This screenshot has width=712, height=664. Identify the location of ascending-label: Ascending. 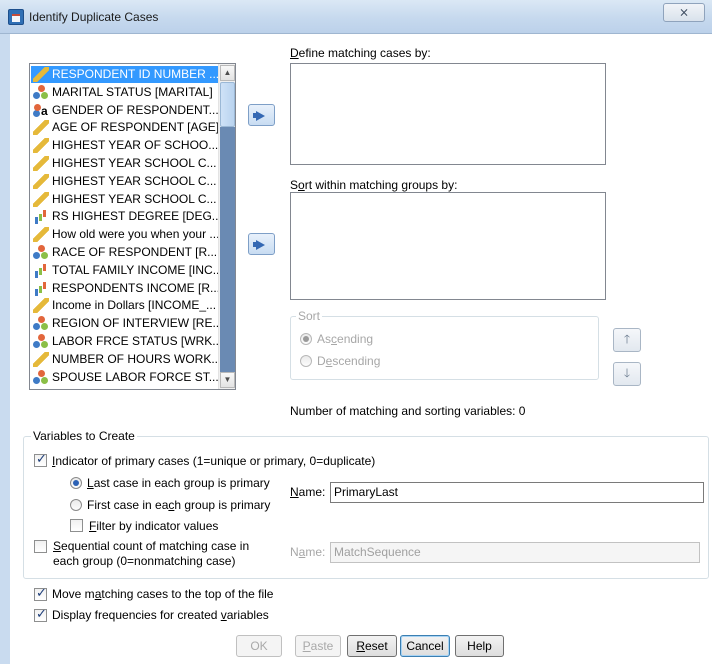
(345, 339).